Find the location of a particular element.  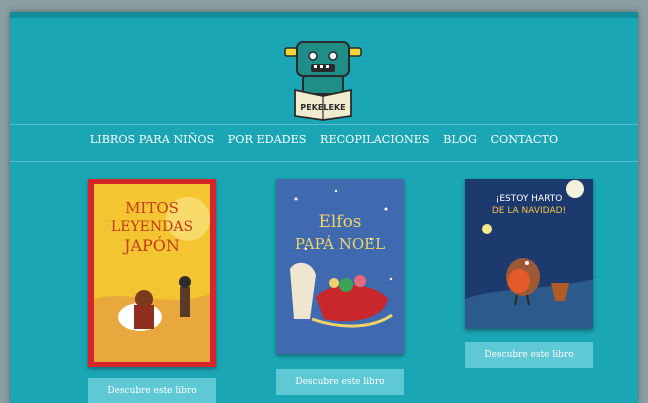

book-cover-estoy-harto-navidad: ¡ESTOY HARTO DE LA NAVIDAD! is located at coordinates (529, 254).